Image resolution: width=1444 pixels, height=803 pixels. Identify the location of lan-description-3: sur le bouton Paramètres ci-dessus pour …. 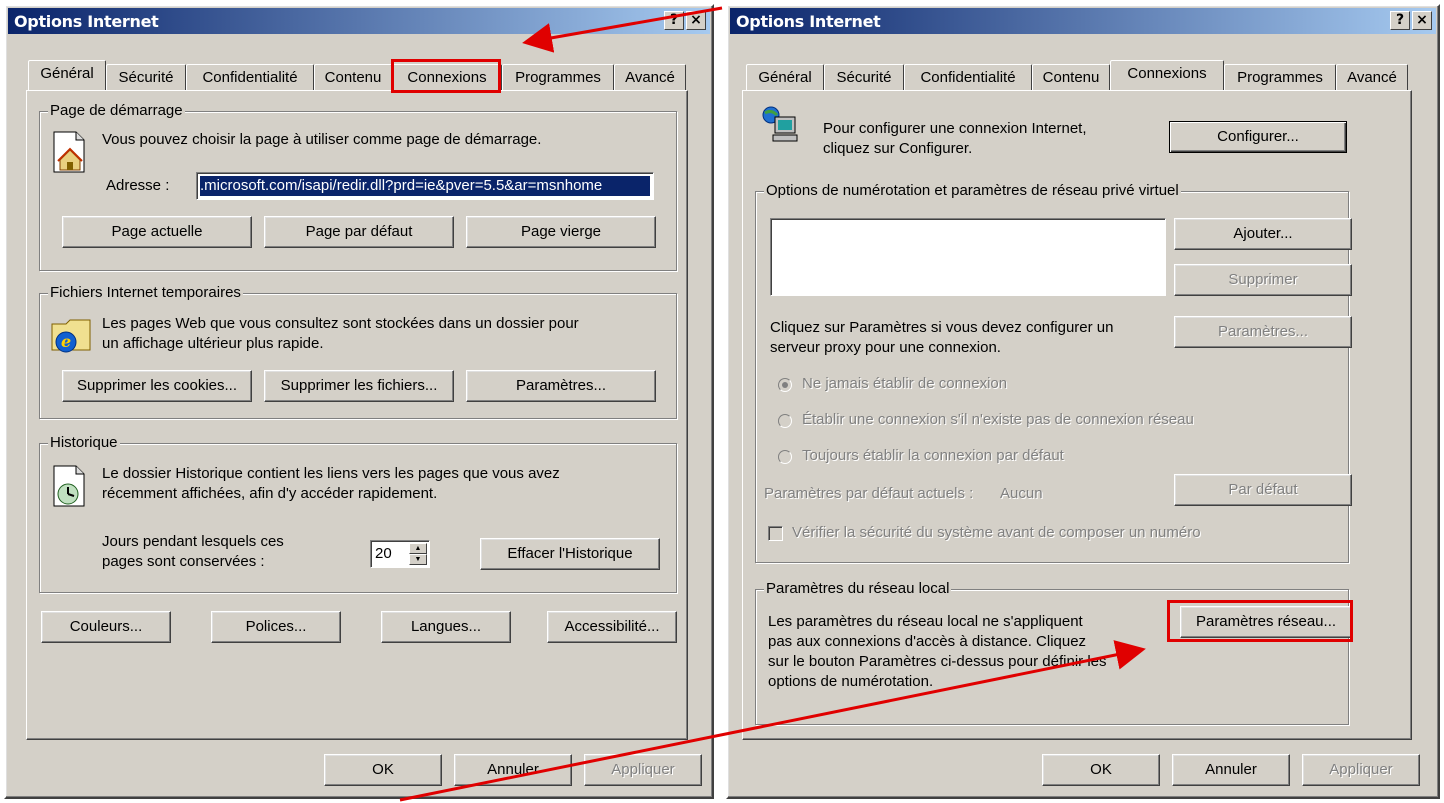
(937, 661).